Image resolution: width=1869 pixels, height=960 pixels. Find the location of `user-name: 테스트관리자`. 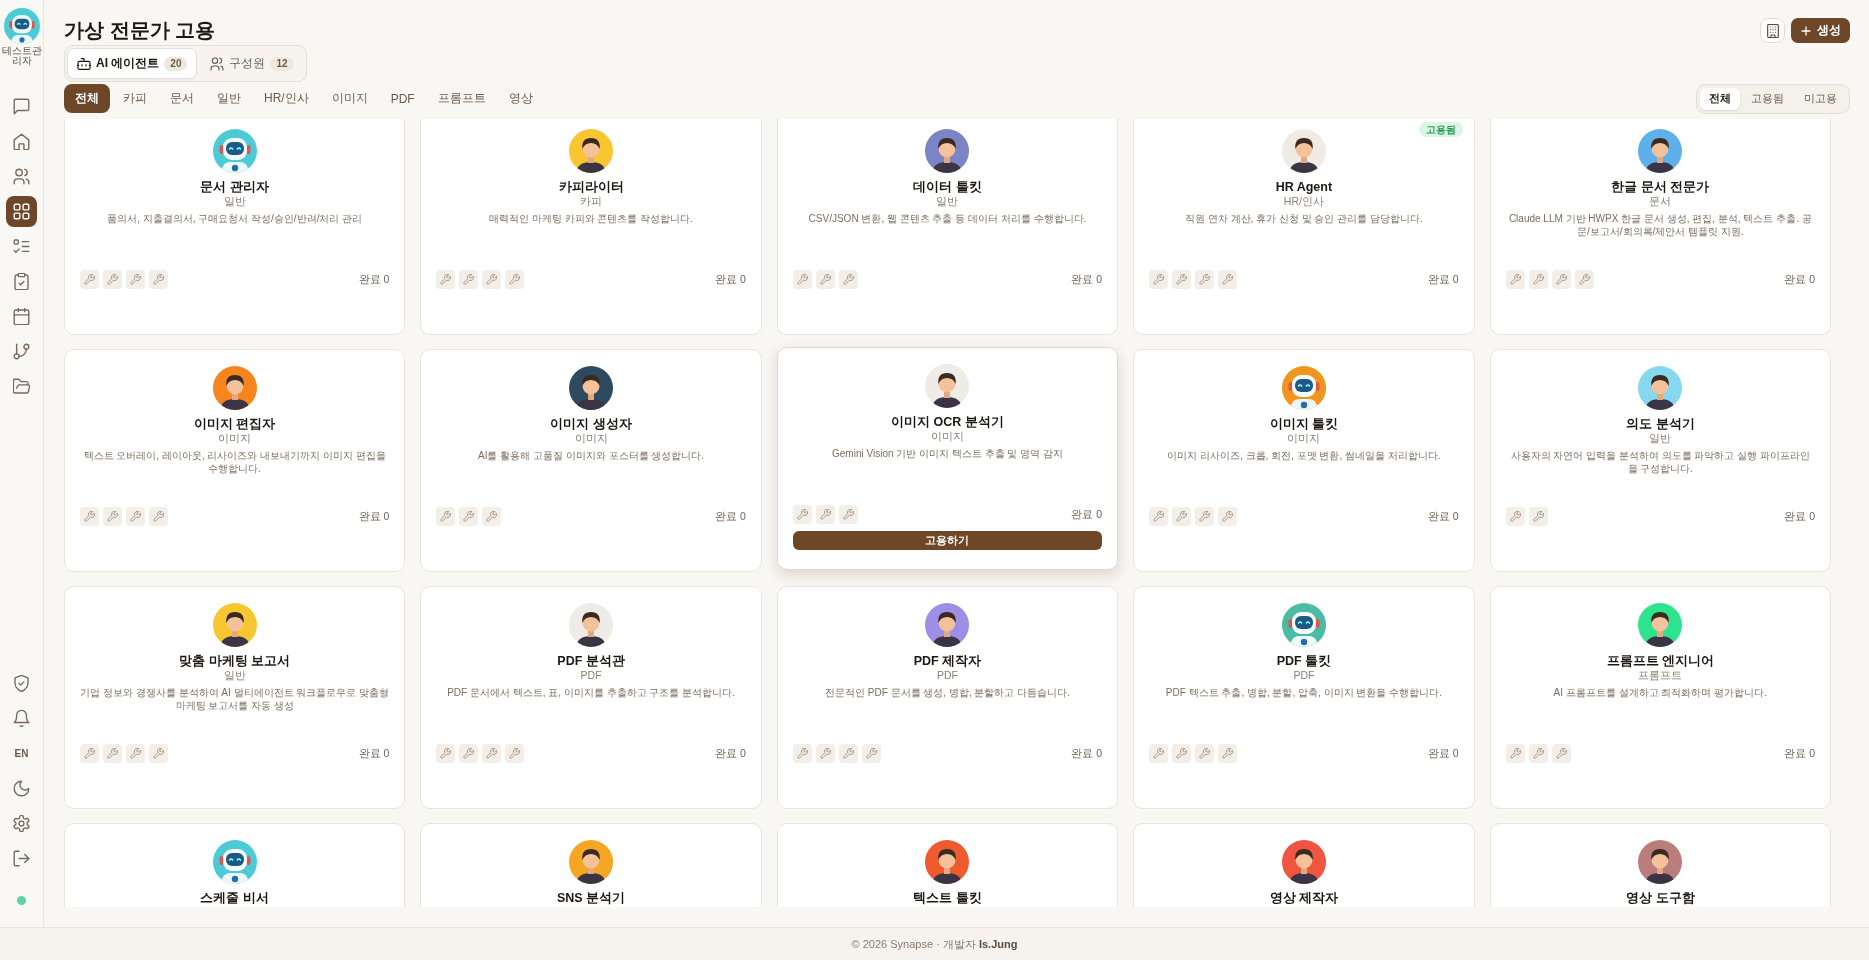

user-name: 테스트관리자 is located at coordinates (21, 56).